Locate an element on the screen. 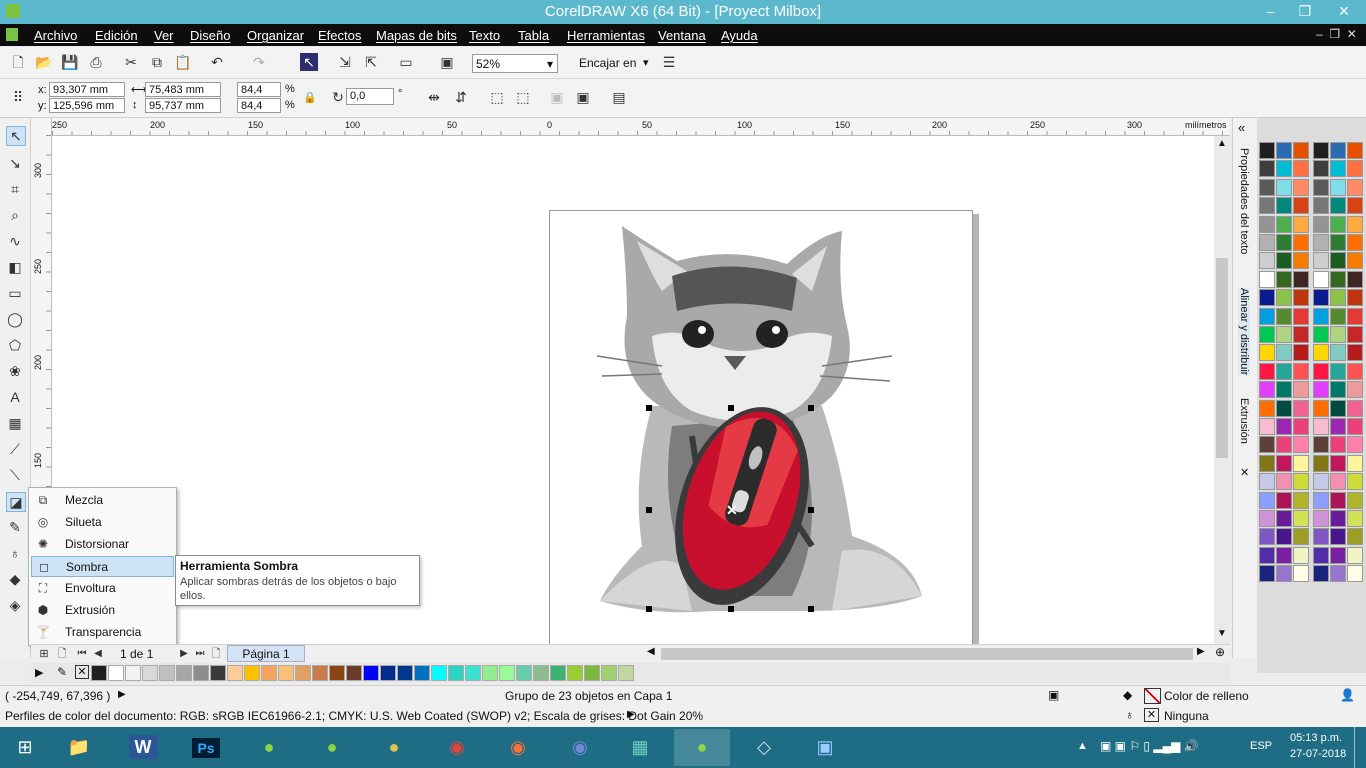 This screenshot has height=768, width=1366. menu-herramientas: Herramientas is located at coordinates (606, 35).